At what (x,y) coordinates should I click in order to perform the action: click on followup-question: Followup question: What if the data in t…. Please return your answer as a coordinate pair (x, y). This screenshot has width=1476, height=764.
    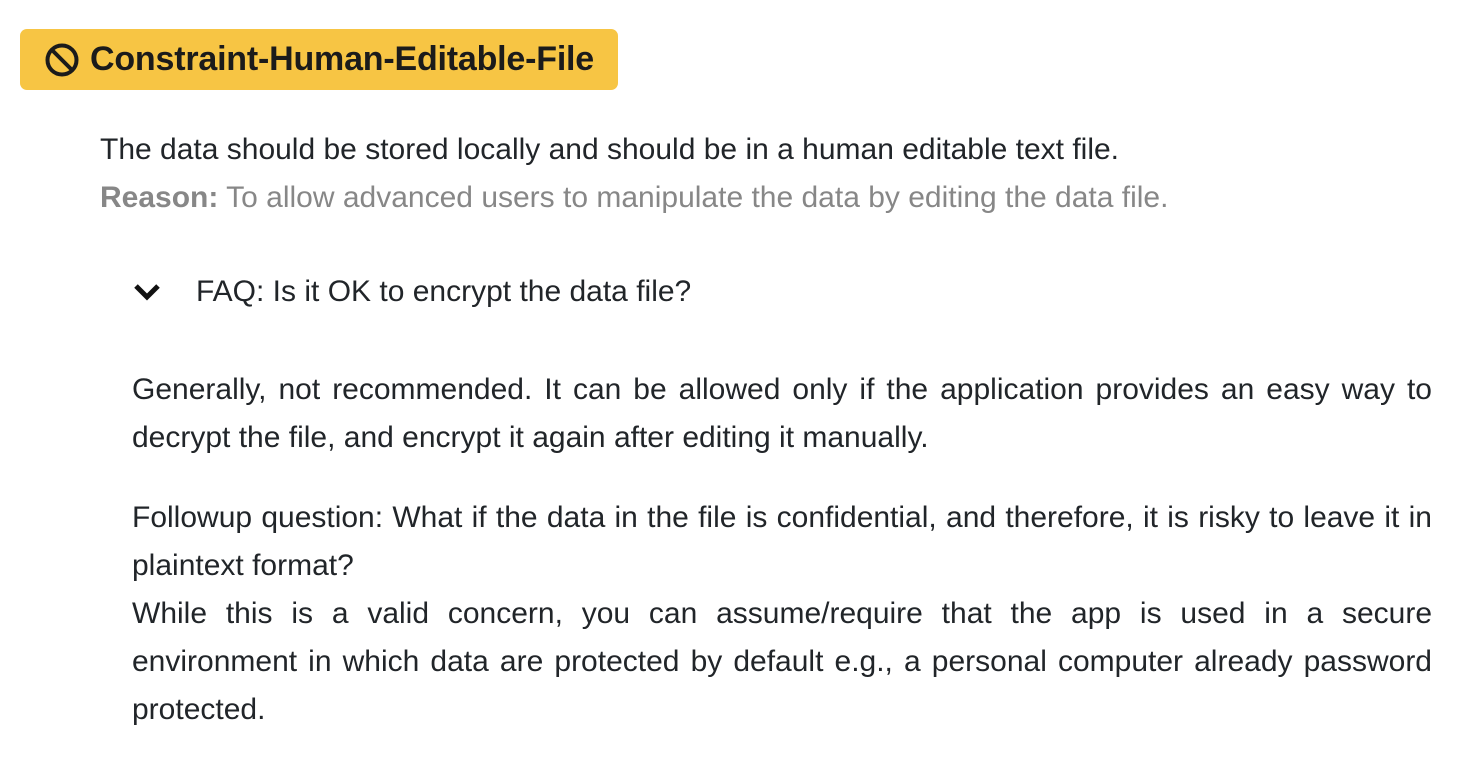
    Looking at the image, I should click on (782, 541).